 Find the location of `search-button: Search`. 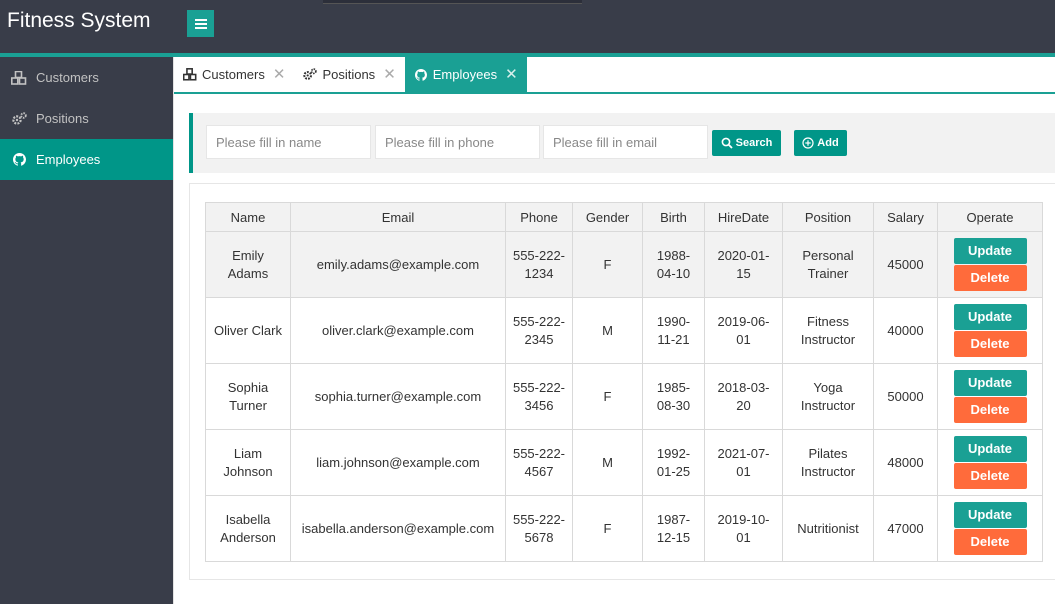

search-button: Search is located at coordinates (746, 143).